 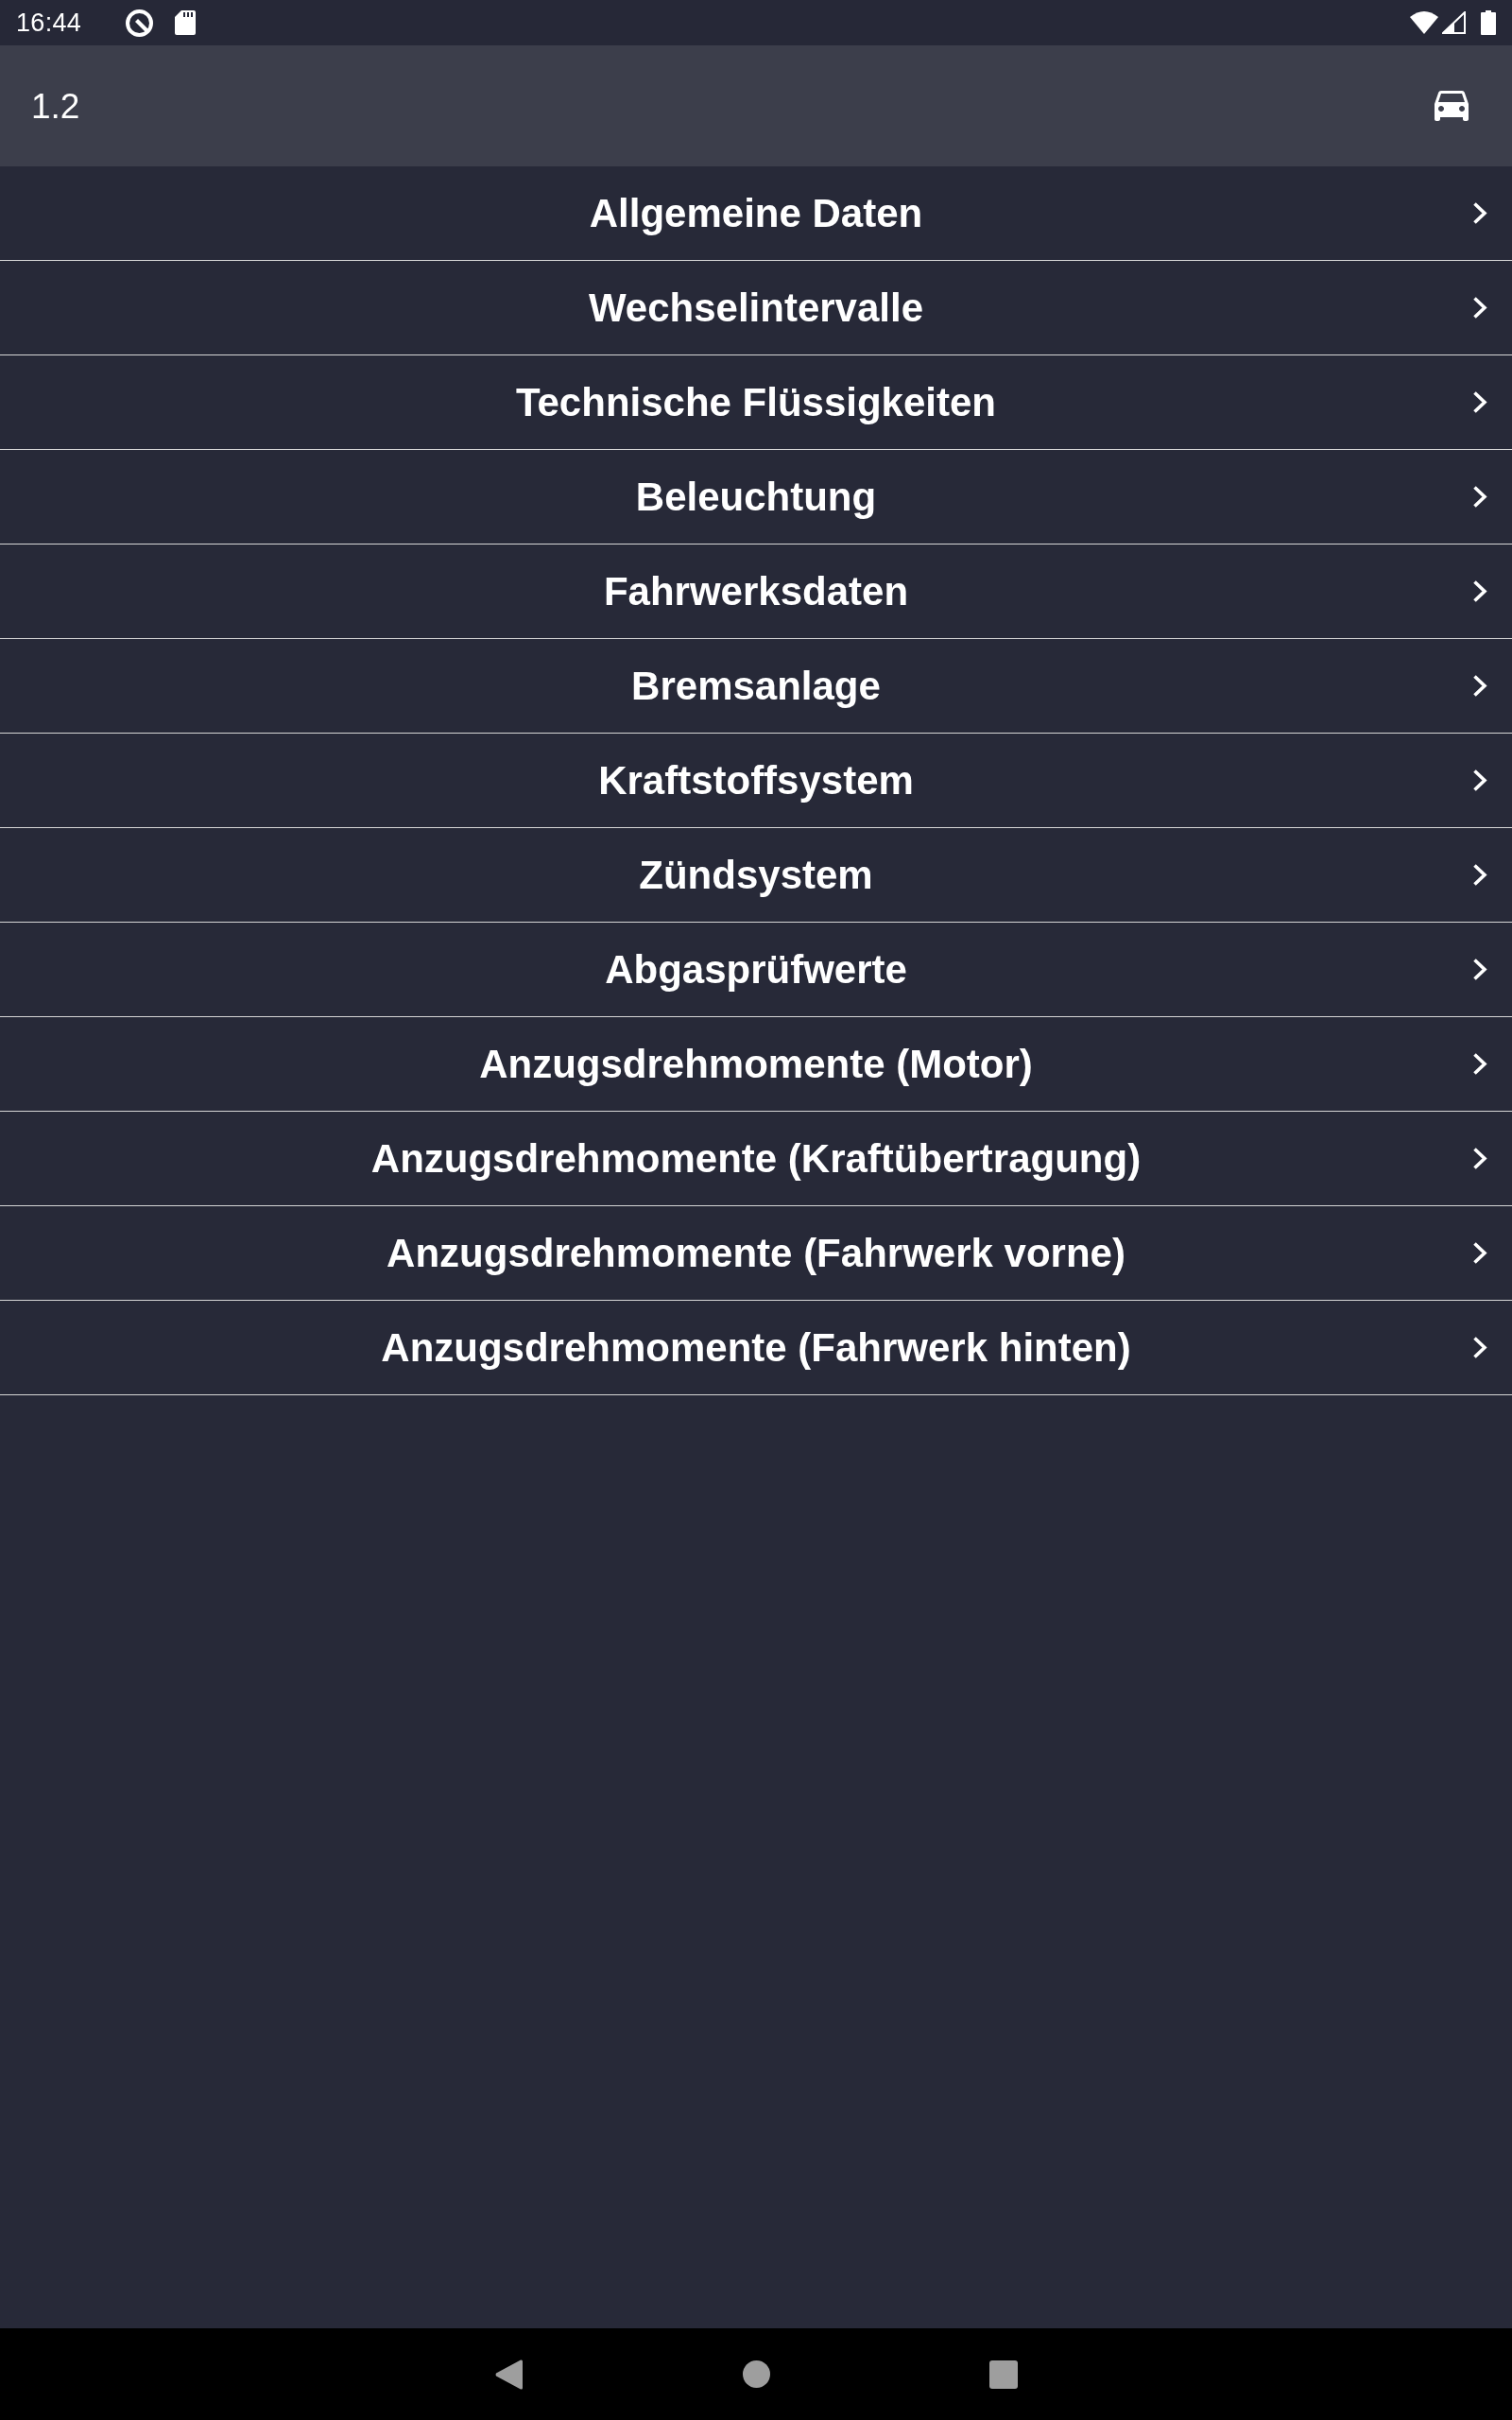 I want to click on menu-item: Technische Flüssigkeiten, so click(x=756, y=402).